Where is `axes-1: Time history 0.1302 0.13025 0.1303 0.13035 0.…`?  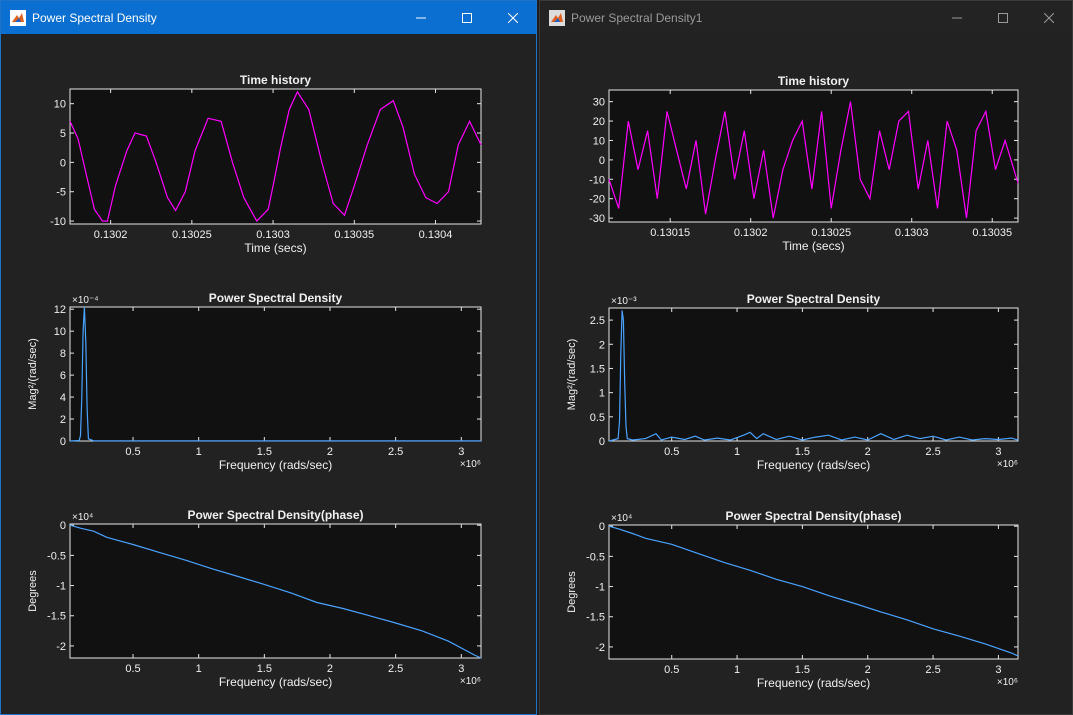
axes-1: Time history 0.1302 0.13025 0.1303 0.13035 0.… is located at coordinates (266, 164).